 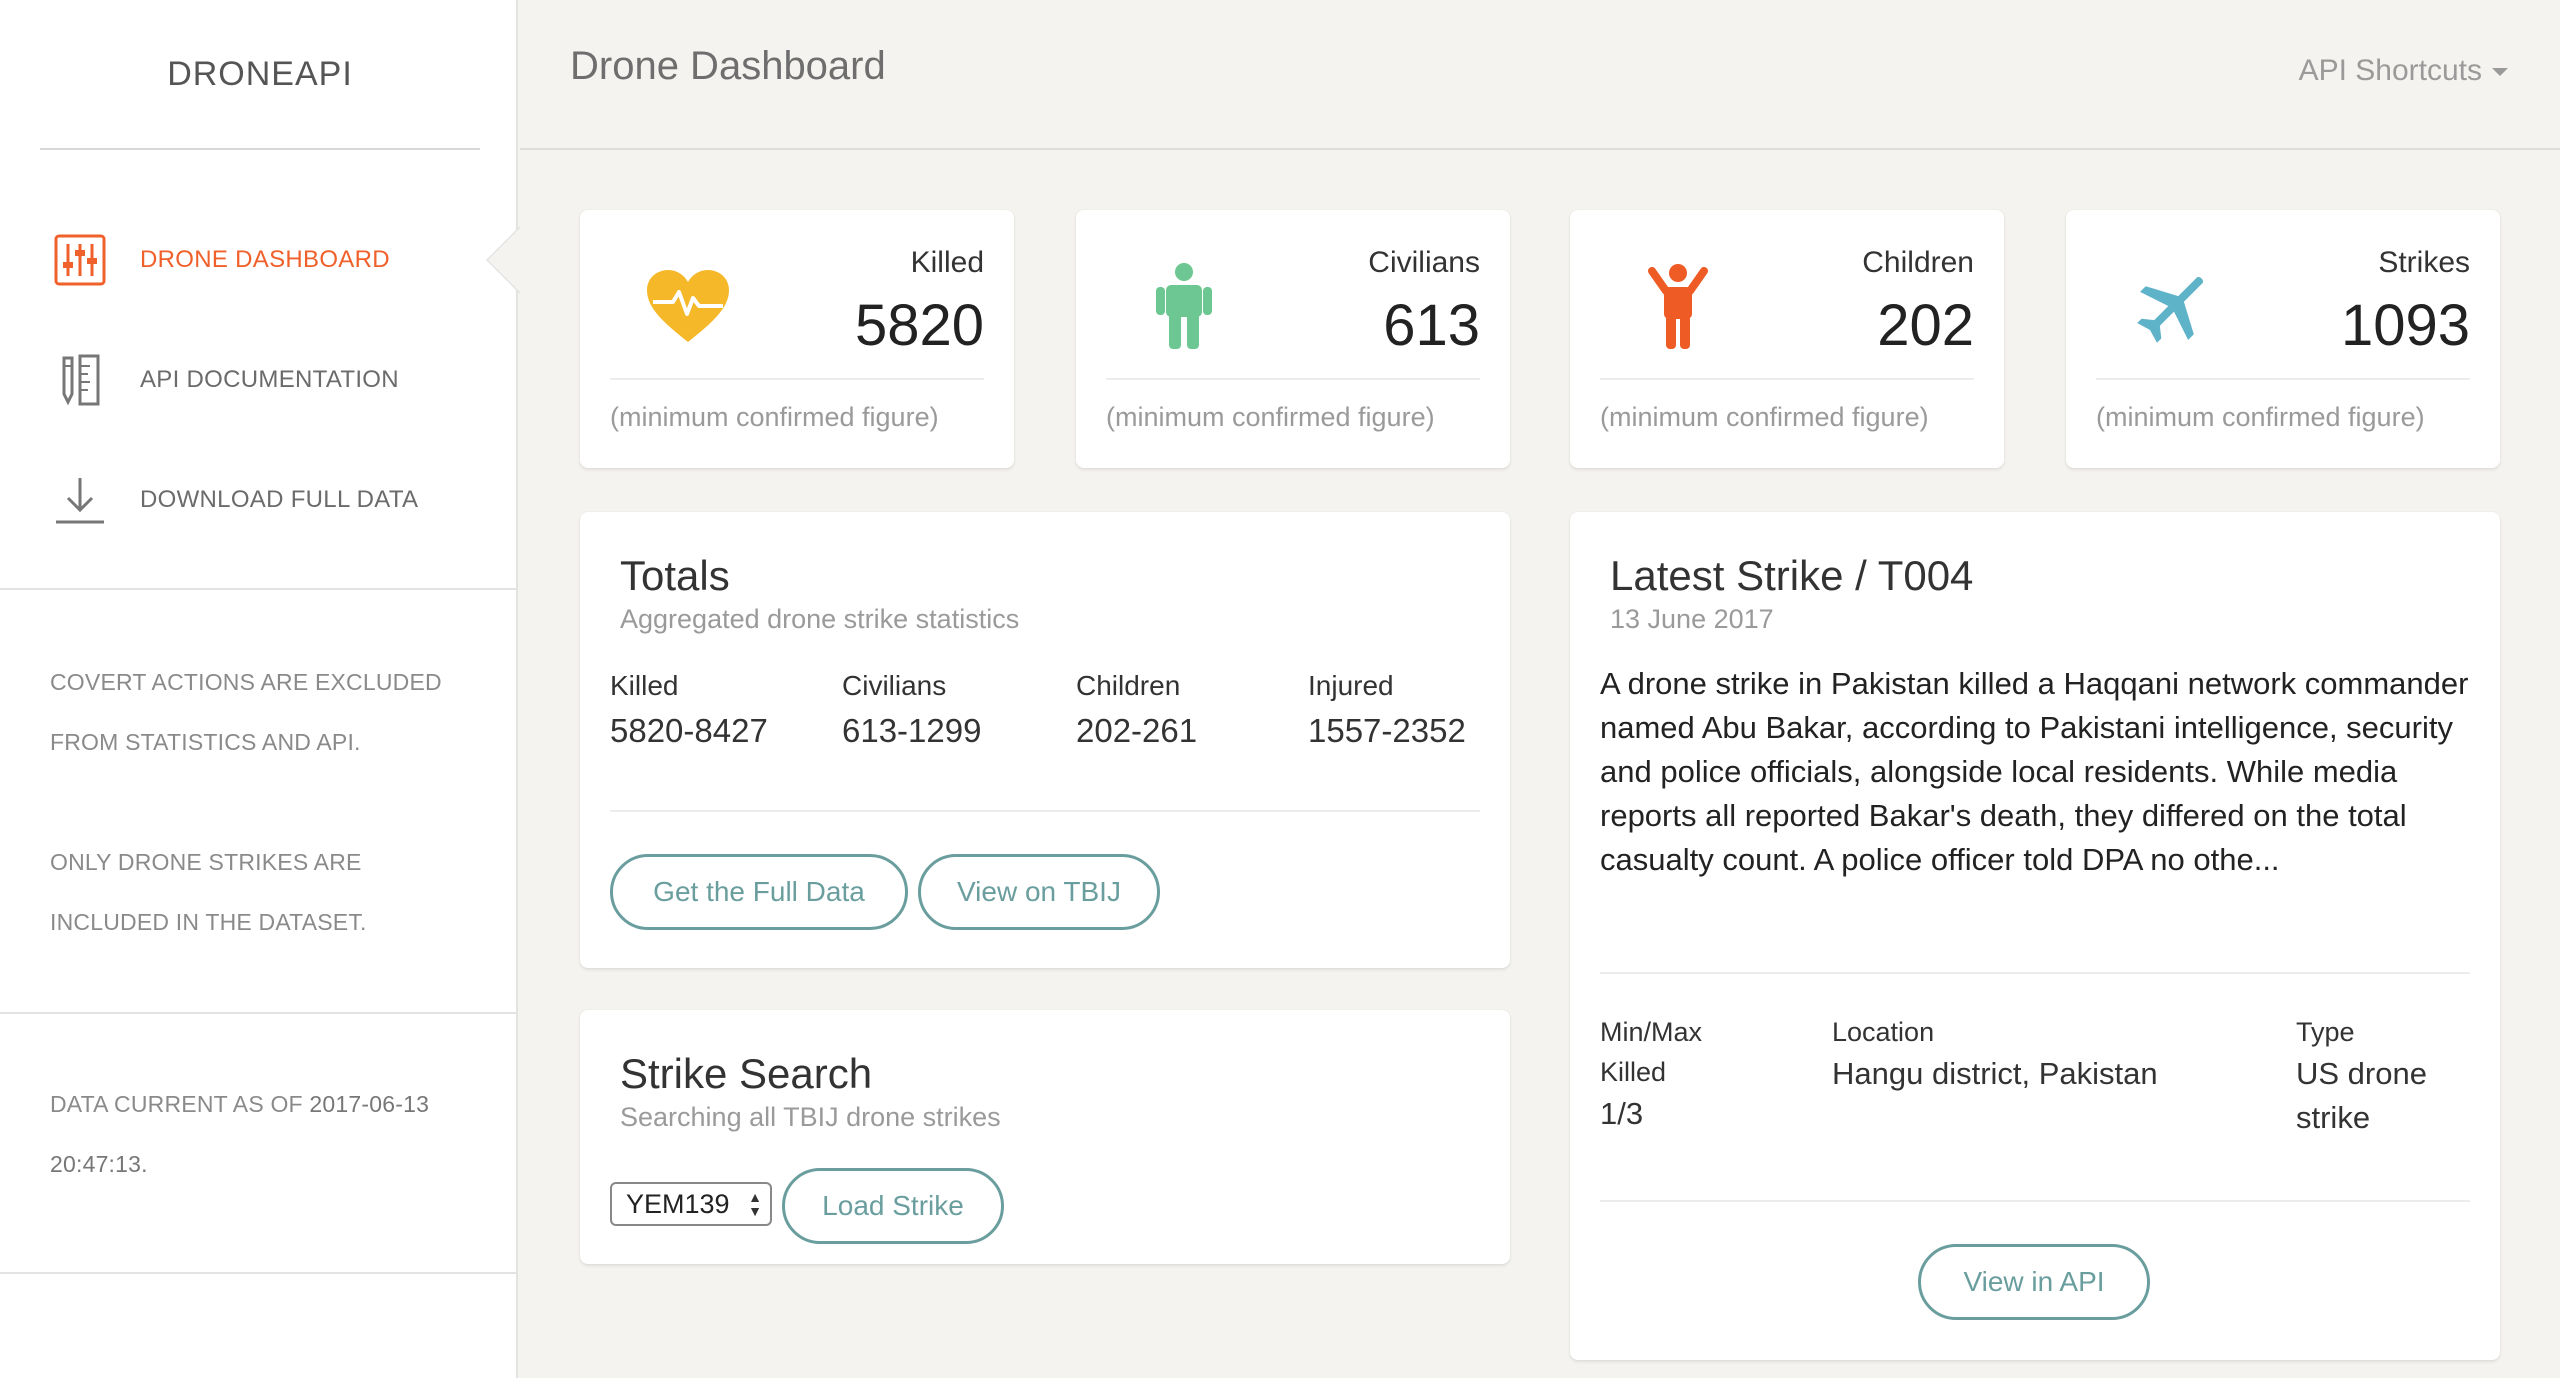 What do you see at coordinates (894, 685) in the screenshot?
I see `totals-label: Civilians` at bounding box center [894, 685].